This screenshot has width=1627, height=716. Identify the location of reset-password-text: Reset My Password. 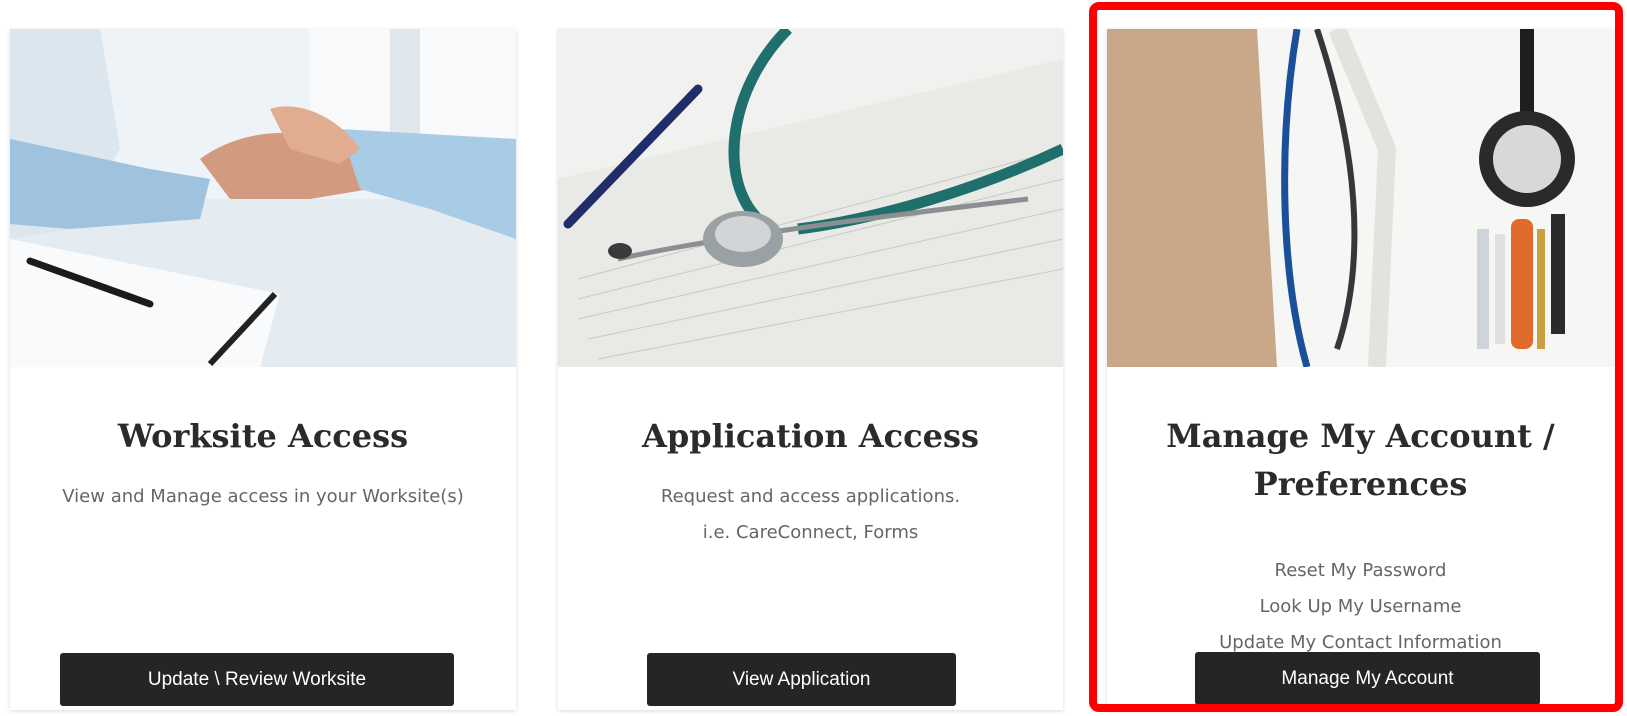
(1360, 570).